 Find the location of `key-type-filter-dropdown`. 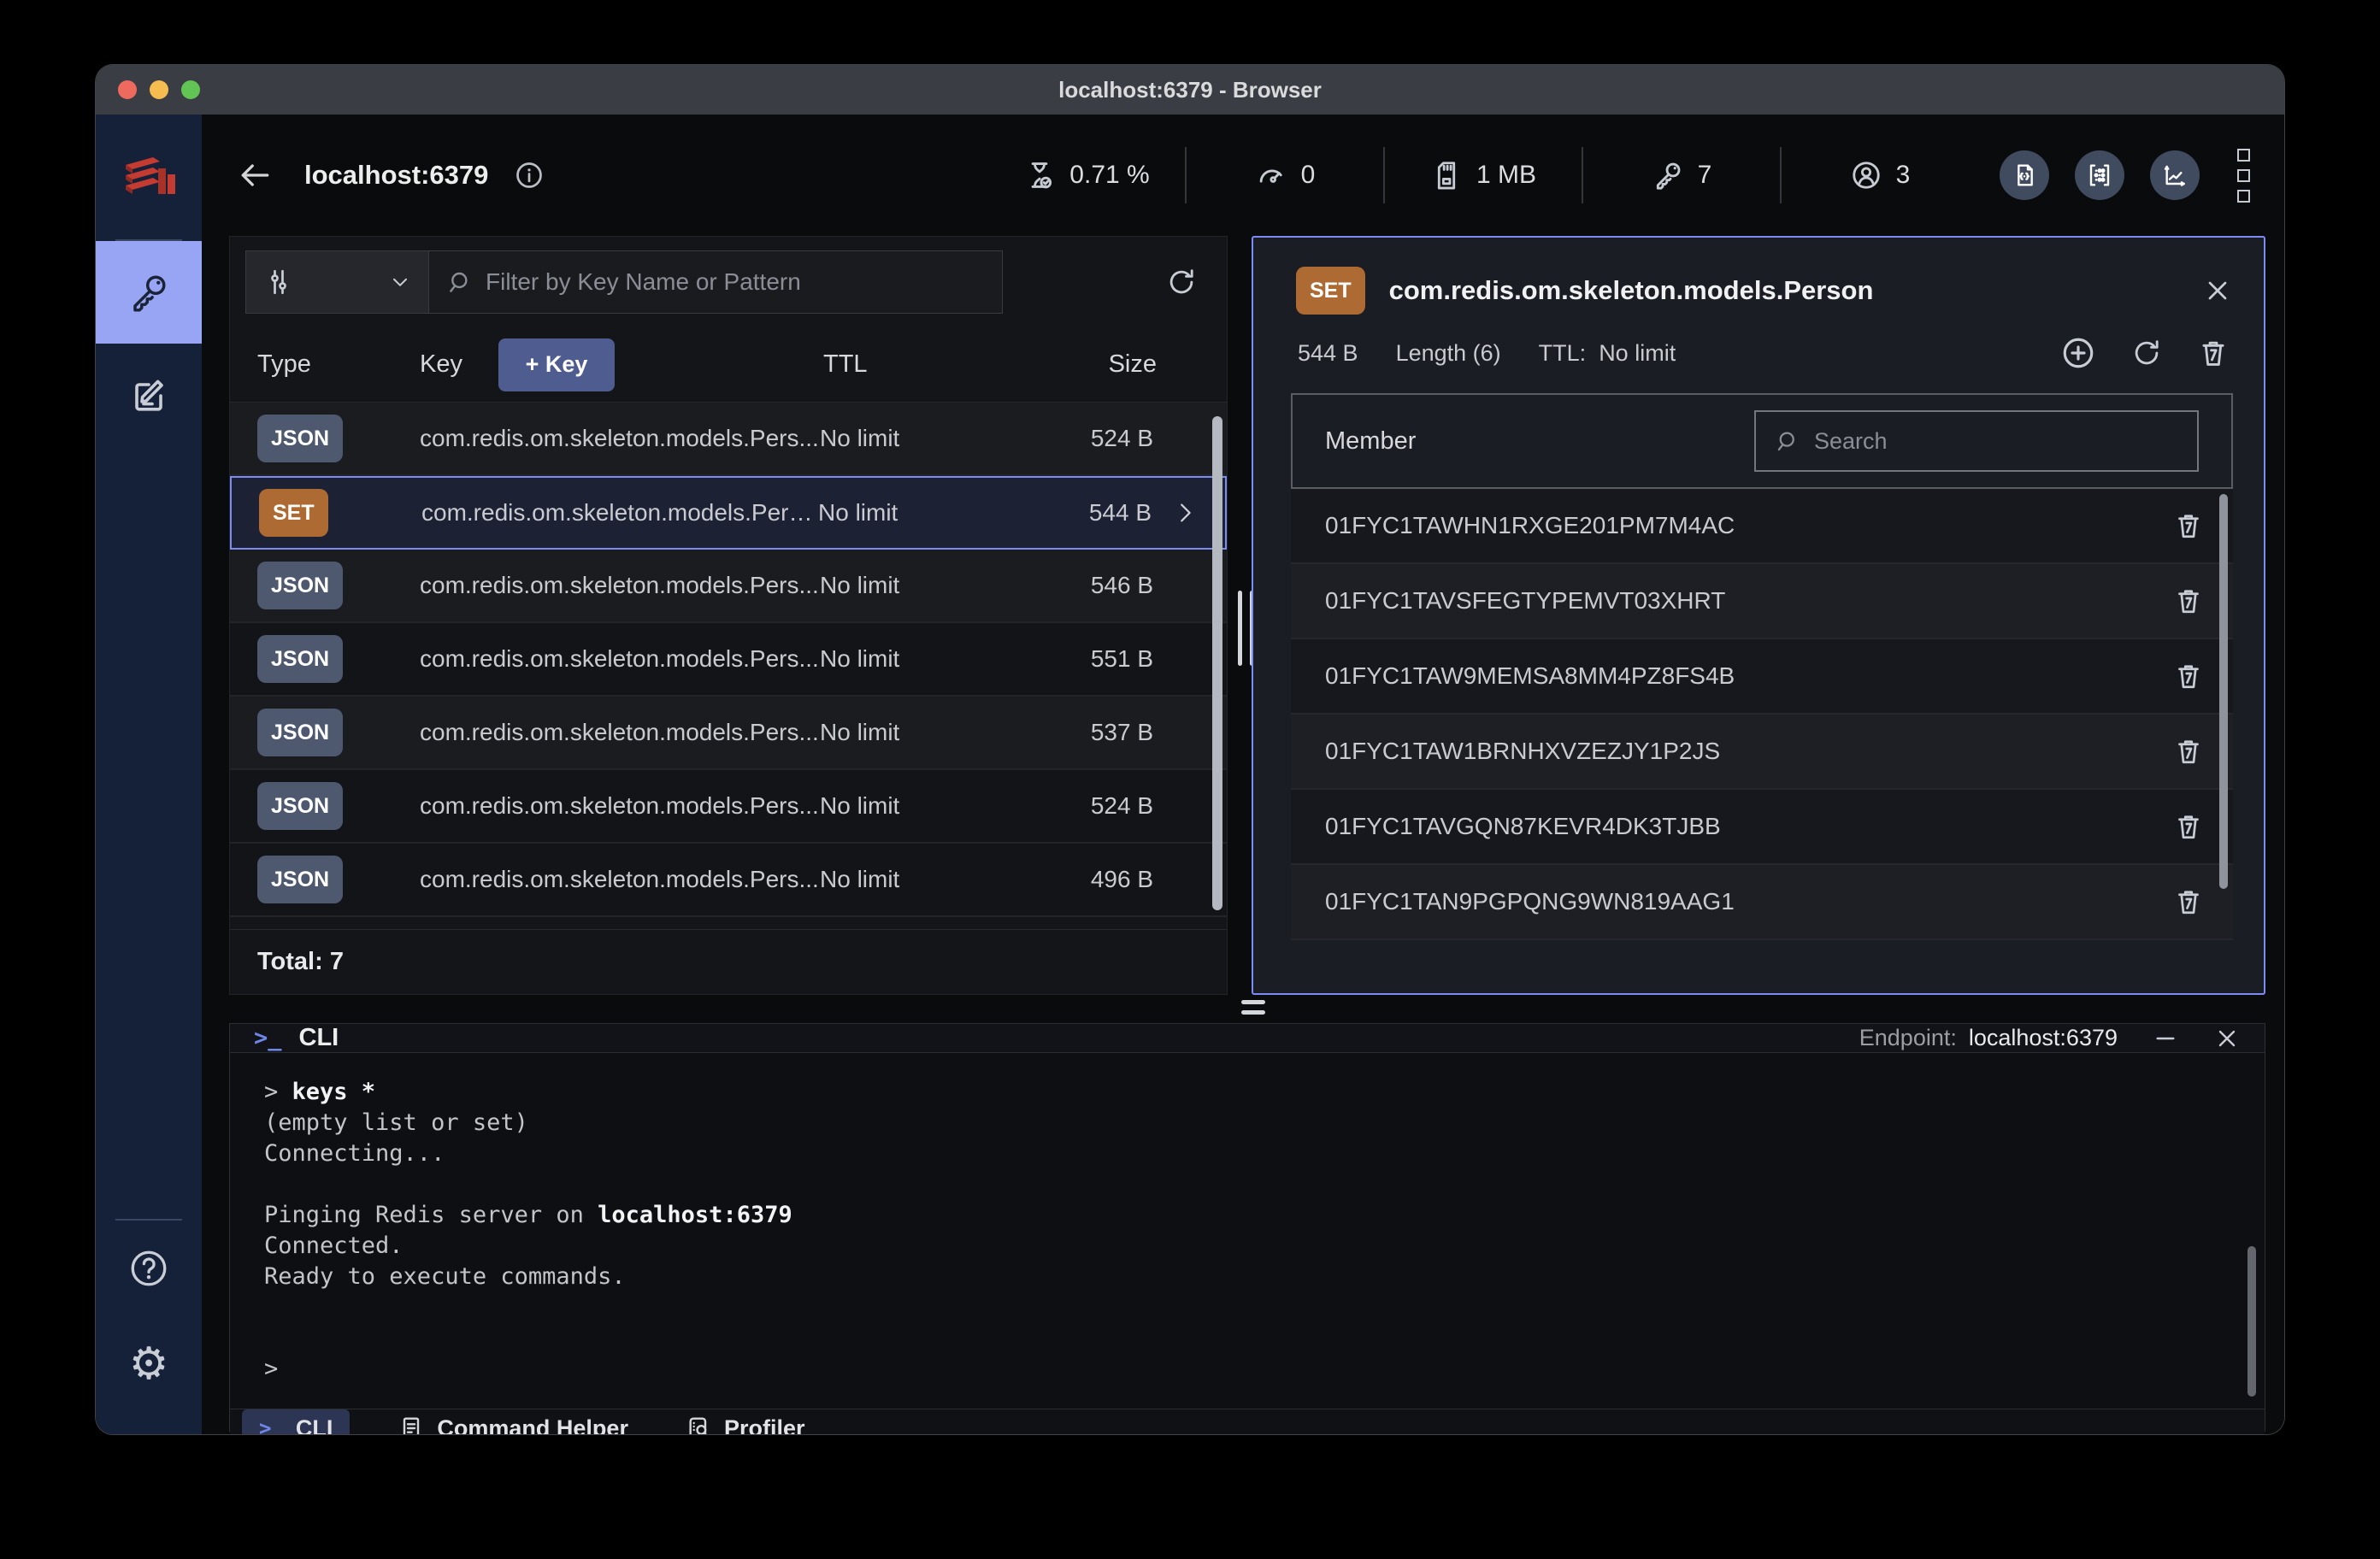

key-type-filter-dropdown is located at coordinates (337, 282).